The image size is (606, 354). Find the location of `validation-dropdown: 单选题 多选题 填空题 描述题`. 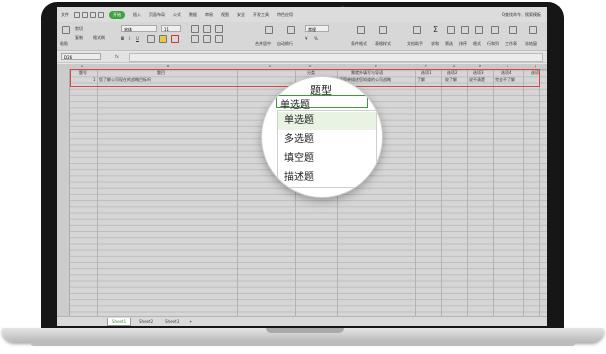

validation-dropdown: 单选题 多选题 填空题 描述题 is located at coordinates (327, 149).